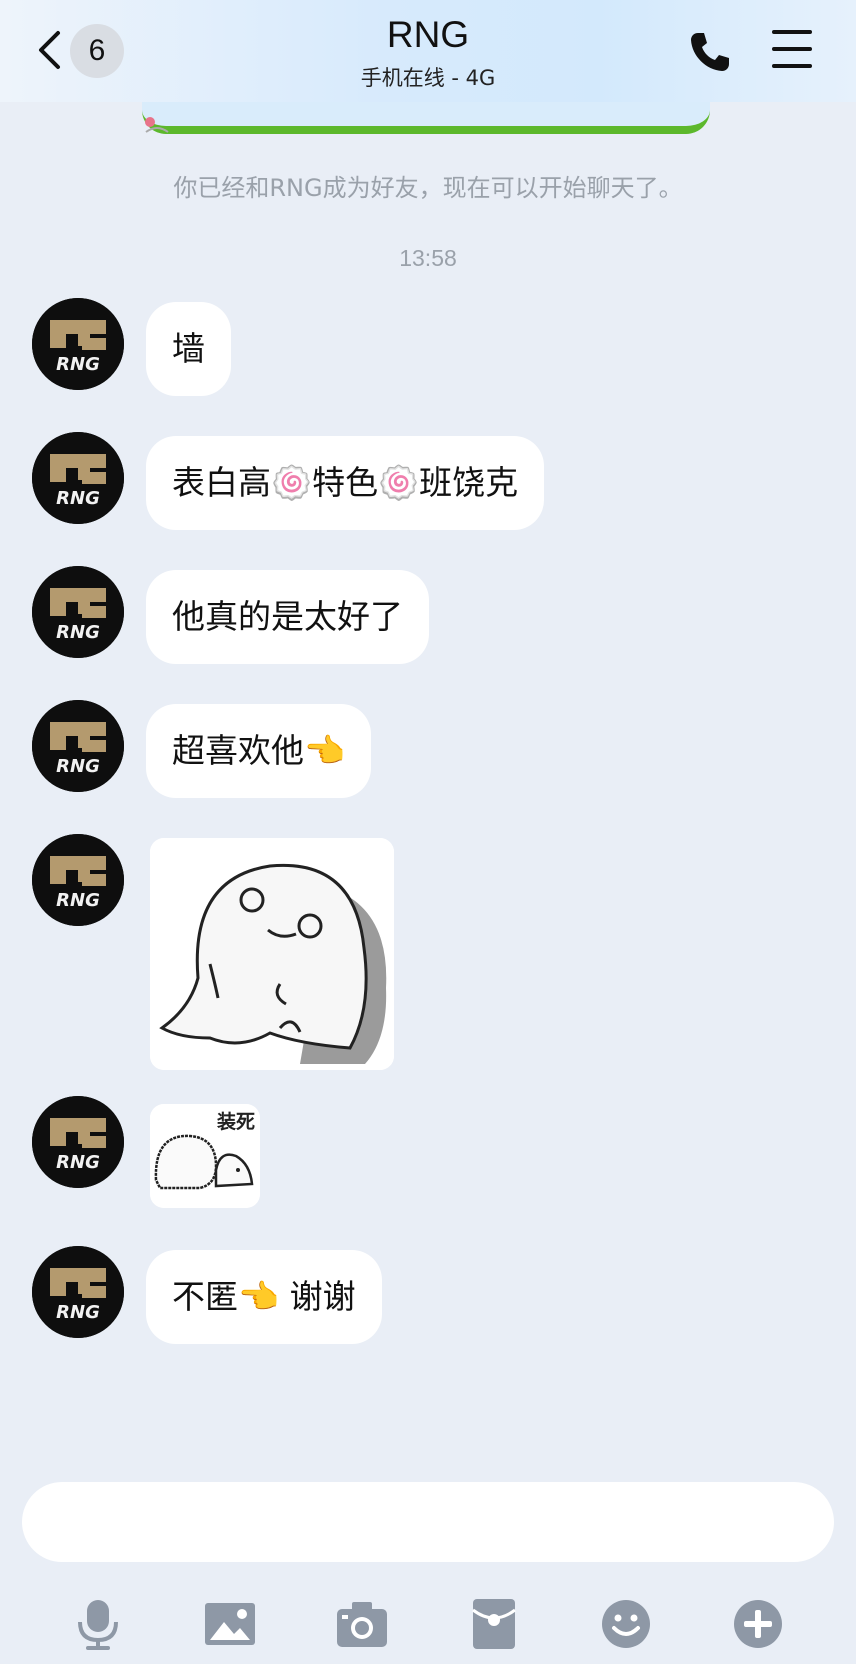  What do you see at coordinates (345, 483) in the screenshot?
I see `message-bubble: 表白高🍥特色🍥班饶克` at bounding box center [345, 483].